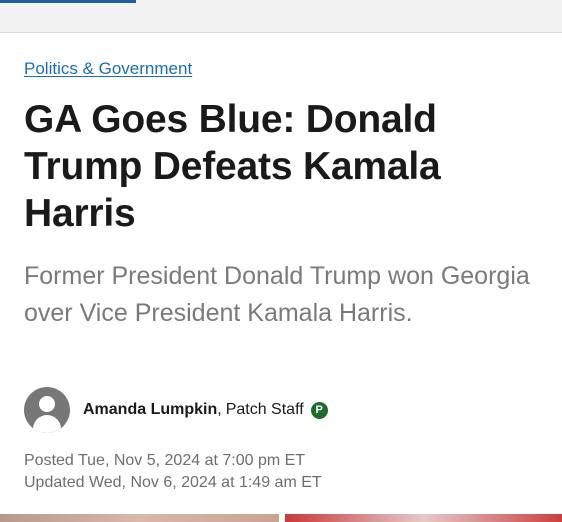 The image size is (562, 522). Describe the element at coordinates (139, 518) in the screenshot. I see `article-image-left` at that location.